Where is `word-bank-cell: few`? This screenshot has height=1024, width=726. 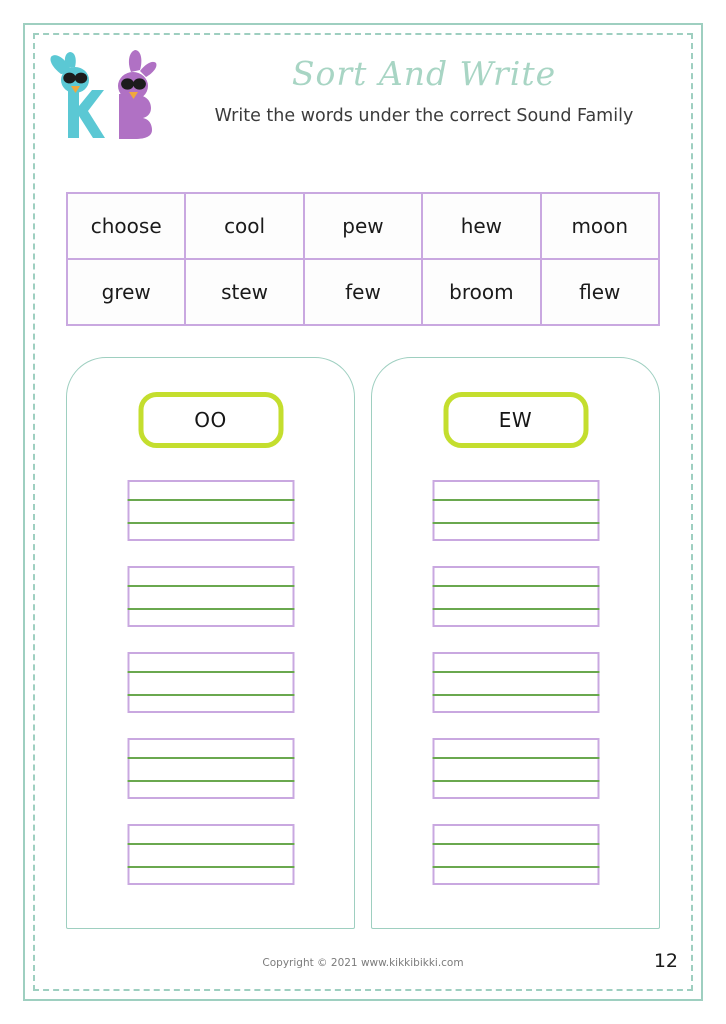
word-bank-cell: few is located at coordinates (363, 292).